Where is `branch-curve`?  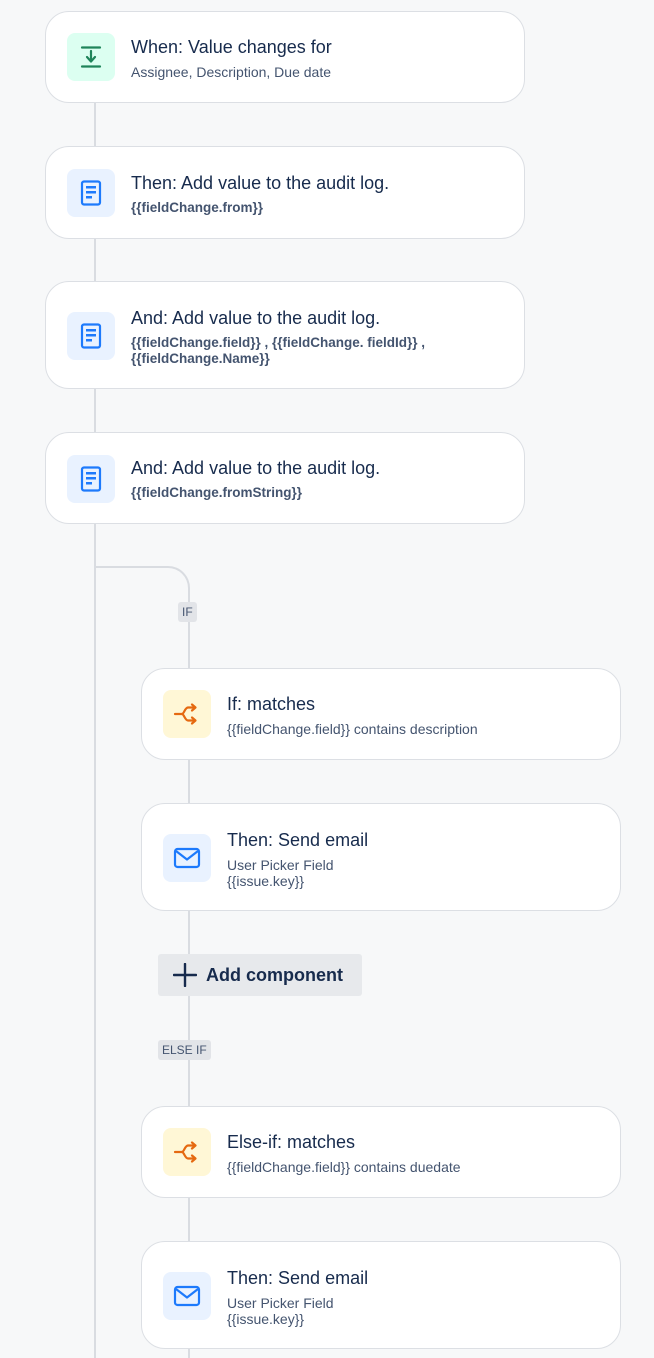
branch-curve is located at coordinates (142, 578).